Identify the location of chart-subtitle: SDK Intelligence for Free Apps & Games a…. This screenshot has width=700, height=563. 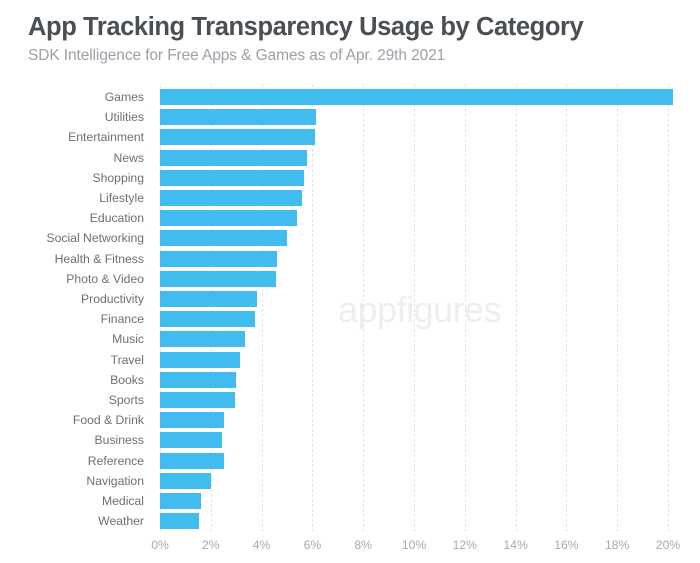
(237, 56).